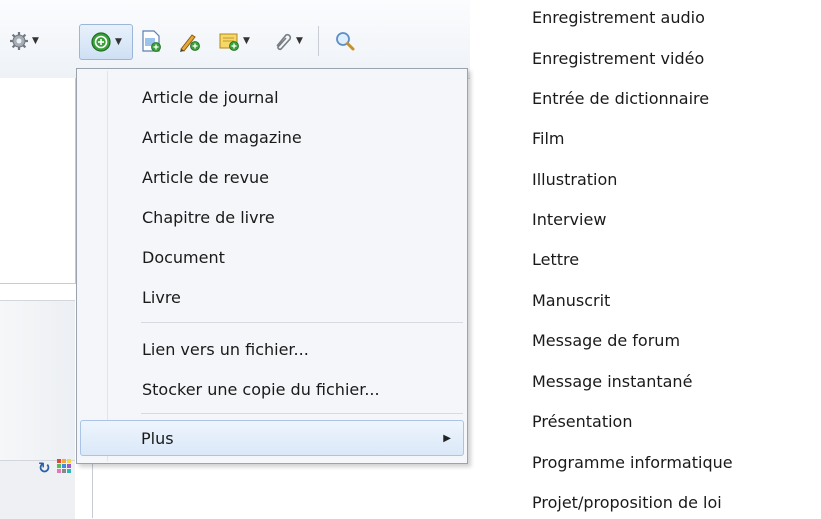 The width and height of the screenshot is (821, 519). I want to click on standalone-note-icon, so click(229, 41).